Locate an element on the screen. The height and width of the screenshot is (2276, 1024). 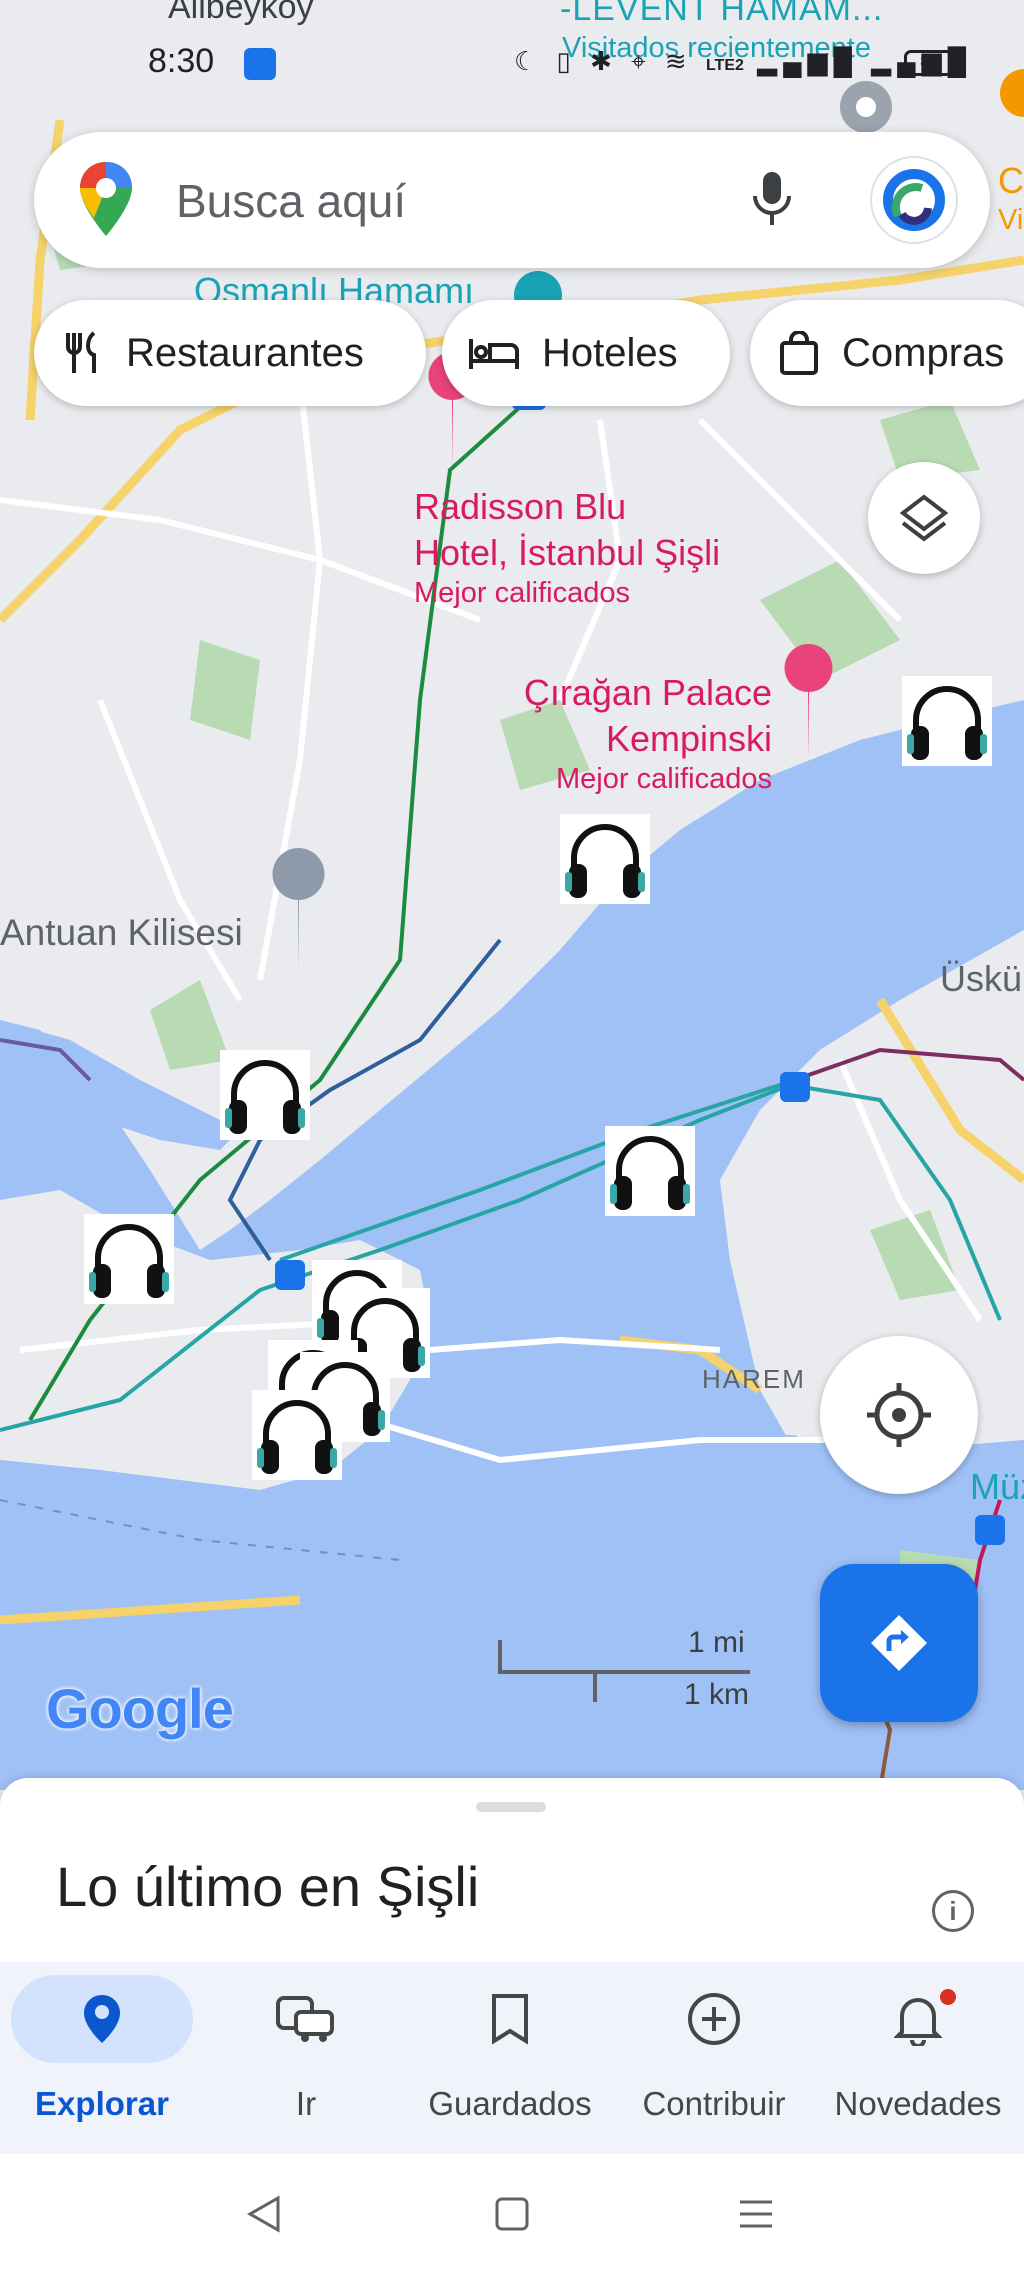
map-label-alibeykoy: Alibeyköy is located at coordinates (241, 13).